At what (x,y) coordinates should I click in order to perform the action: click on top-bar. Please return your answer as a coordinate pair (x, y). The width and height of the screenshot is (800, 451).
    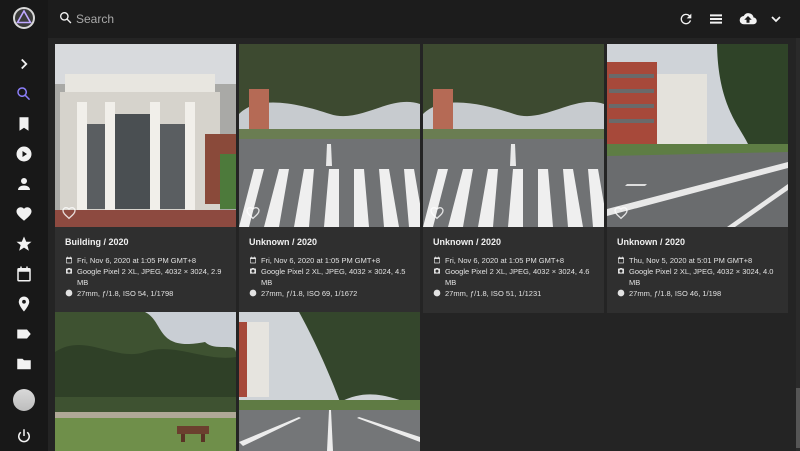
    Looking at the image, I should click on (424, 19).